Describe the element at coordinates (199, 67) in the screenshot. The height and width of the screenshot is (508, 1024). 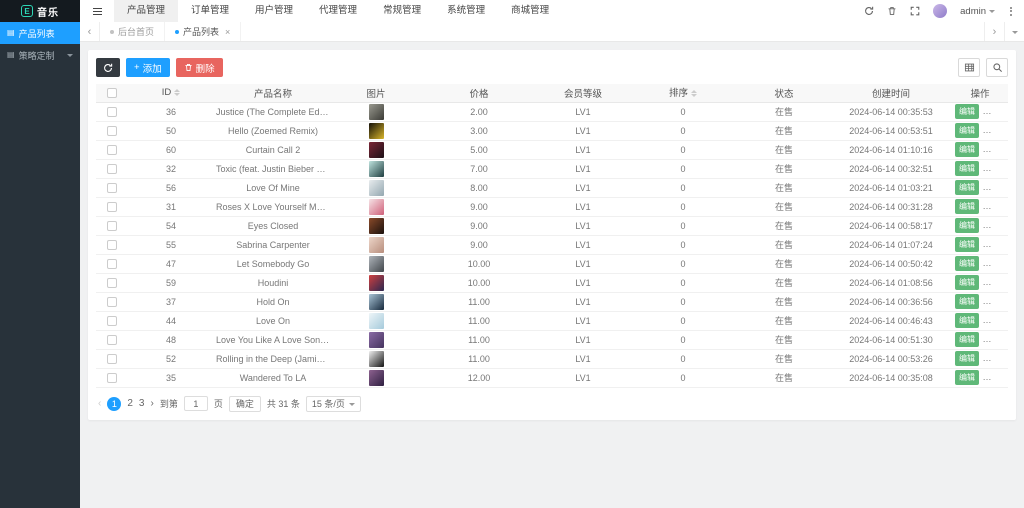
I see `batch-delete-button: 删除` at that location.